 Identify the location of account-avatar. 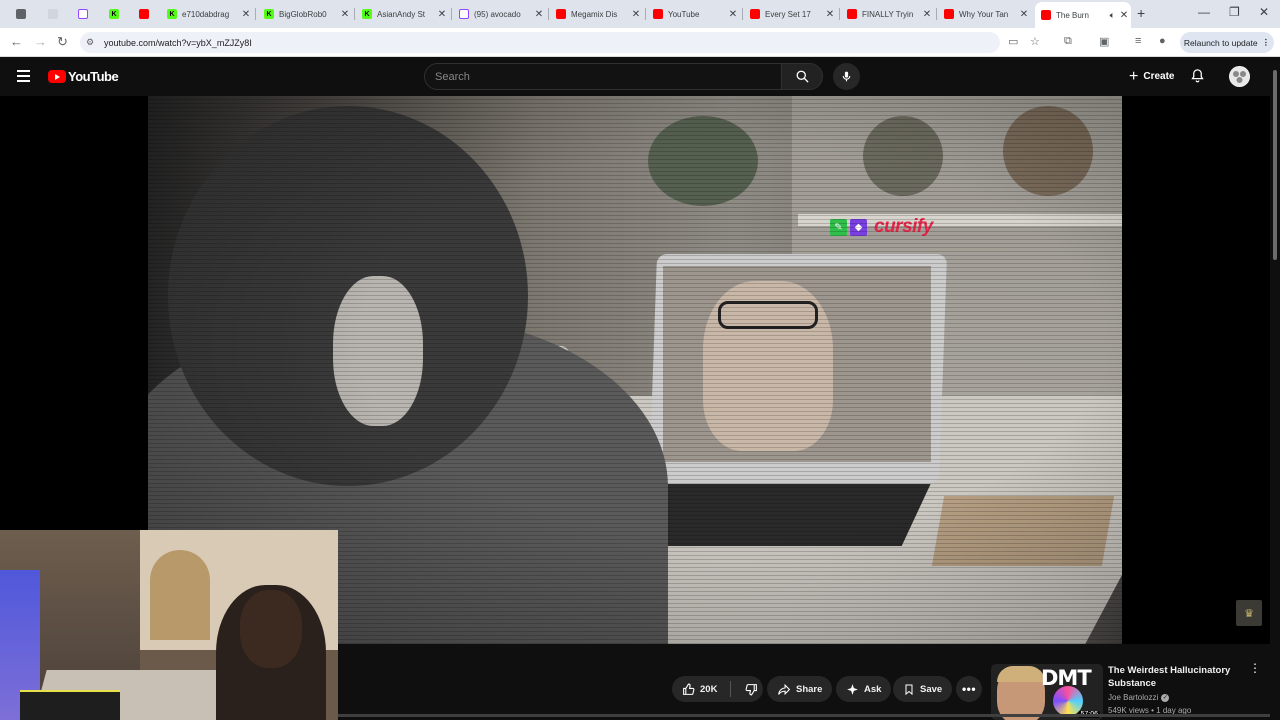
(1239, 76).